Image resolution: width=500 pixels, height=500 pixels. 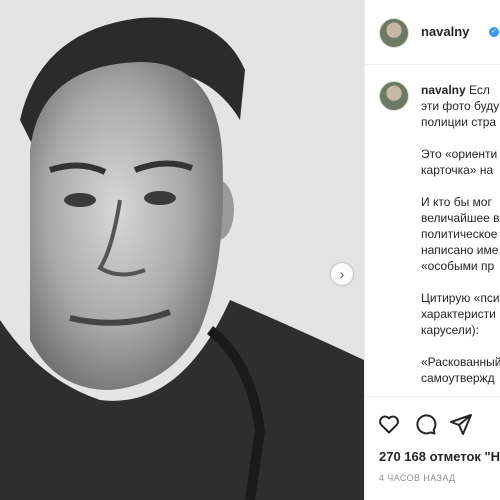 I want to click on chevron-right-icon: ›, so click(x=342, y=274).